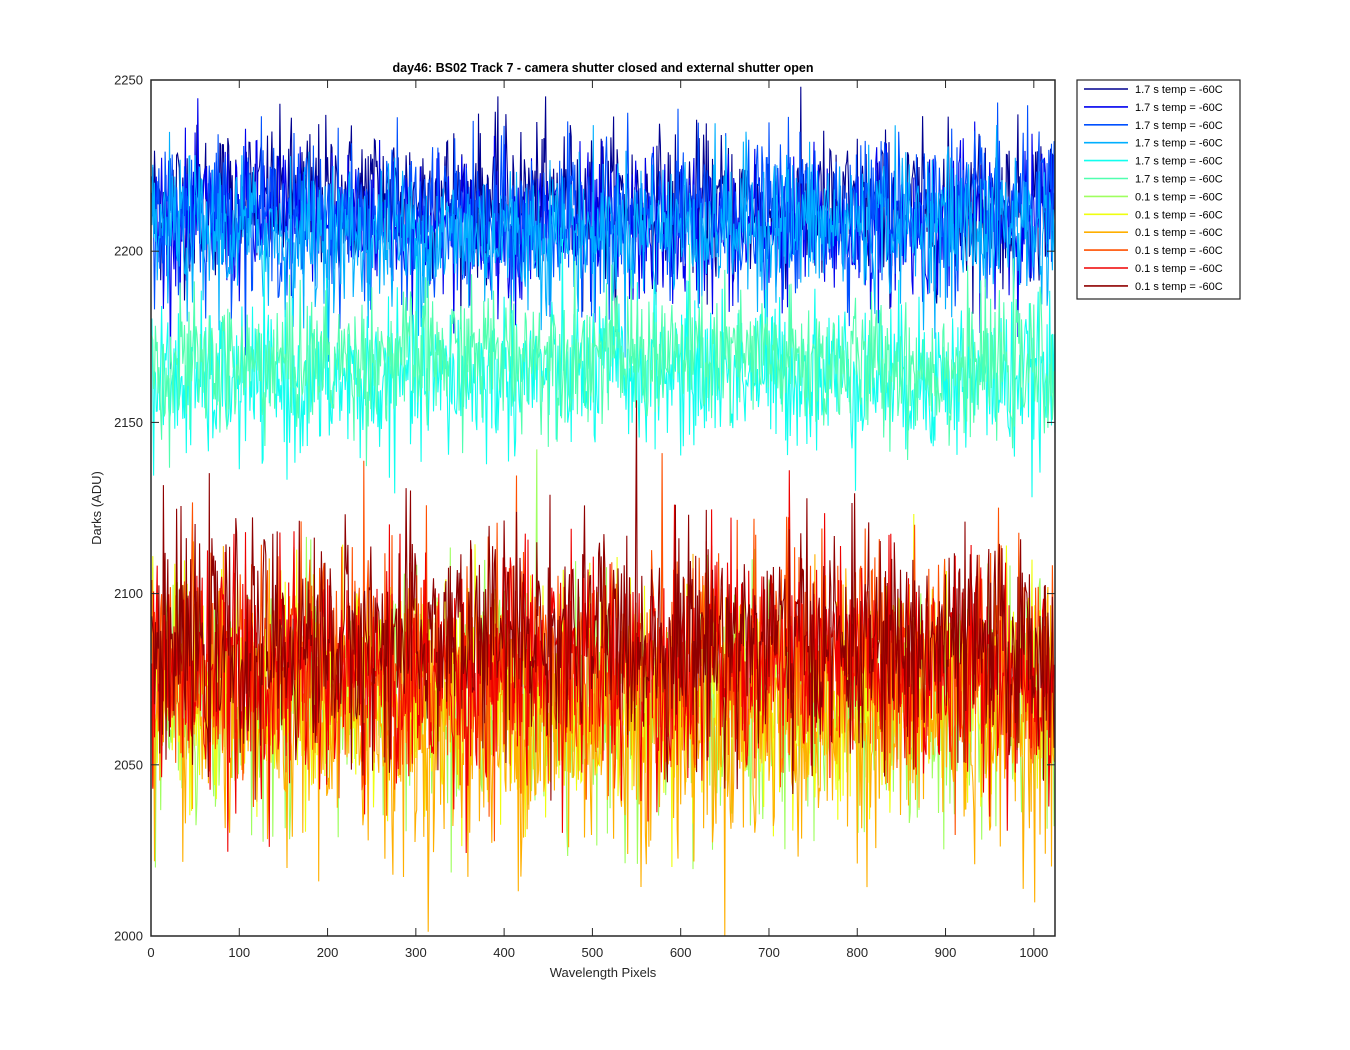 The height and width of the screenshot is (1050, 1350). I want to click on legend-label-9: 0.1 s temp = -60C, so click(1179, 233).